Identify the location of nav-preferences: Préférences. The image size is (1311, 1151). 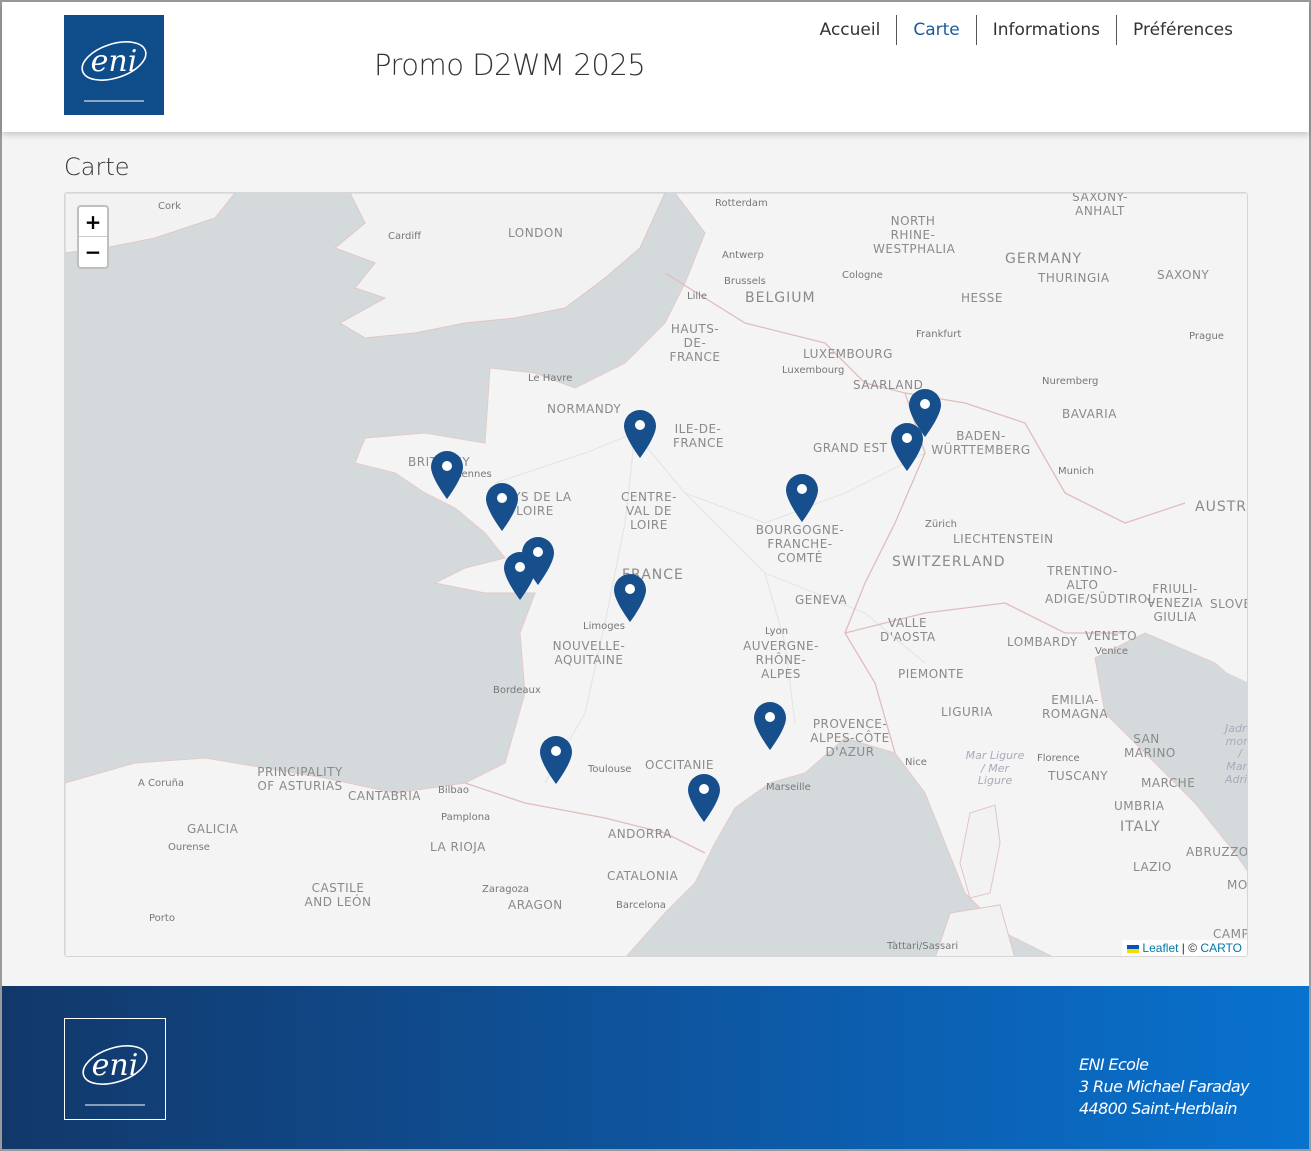
(1182, 30).